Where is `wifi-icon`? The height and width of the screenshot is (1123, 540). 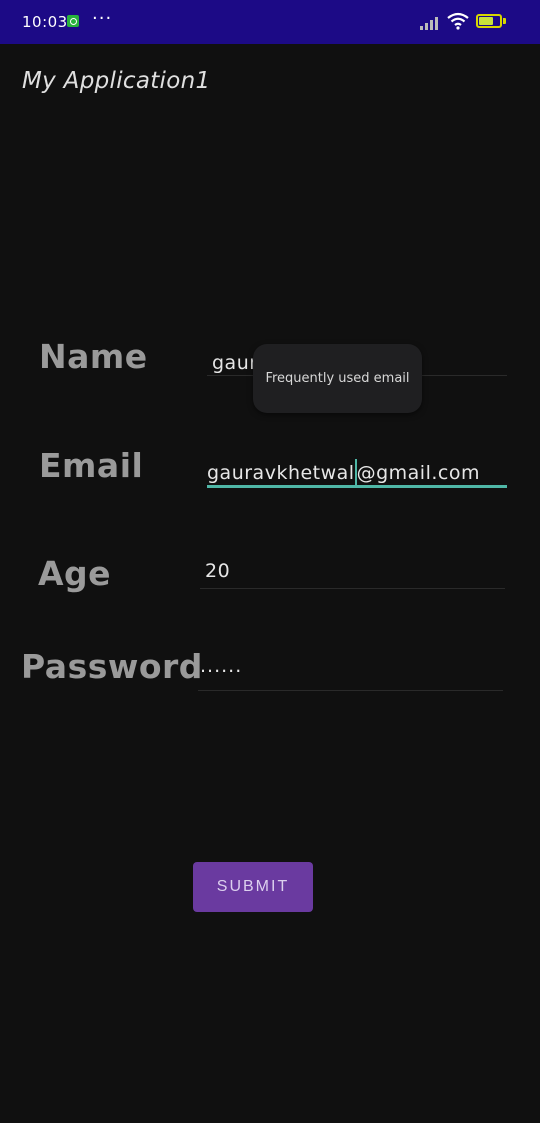 wifi-icon is located at coordinates (458, 21).